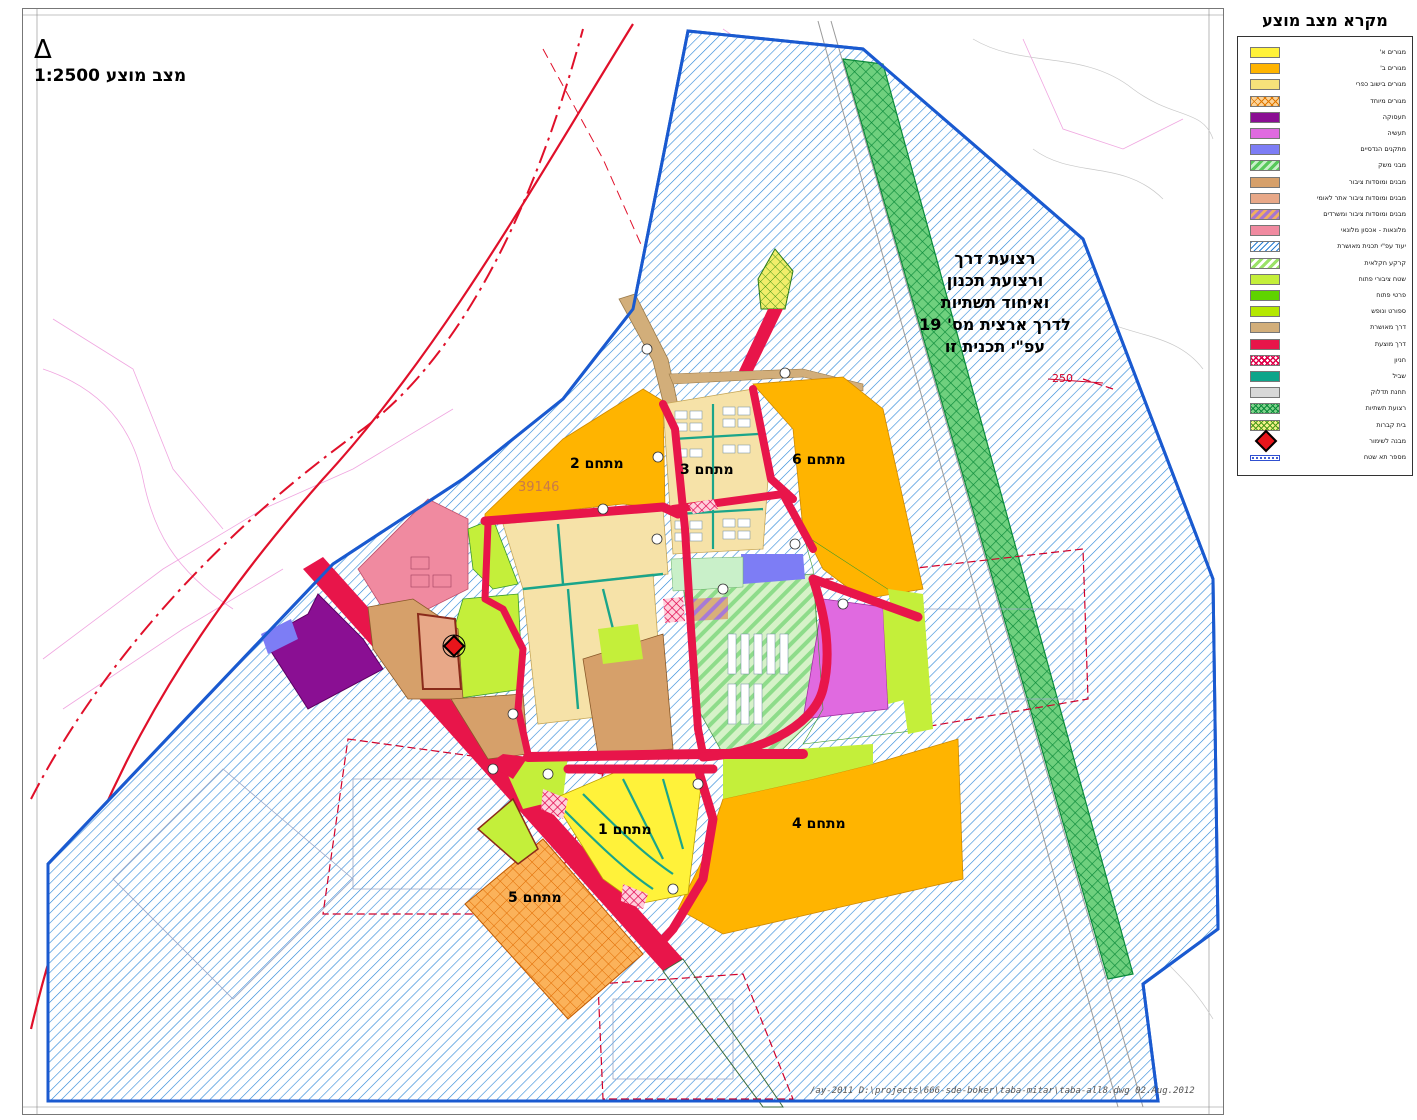 This screenshot has height=1120, width=1417. I want to click on legend-item: מבני משק, so click(1325, 166).